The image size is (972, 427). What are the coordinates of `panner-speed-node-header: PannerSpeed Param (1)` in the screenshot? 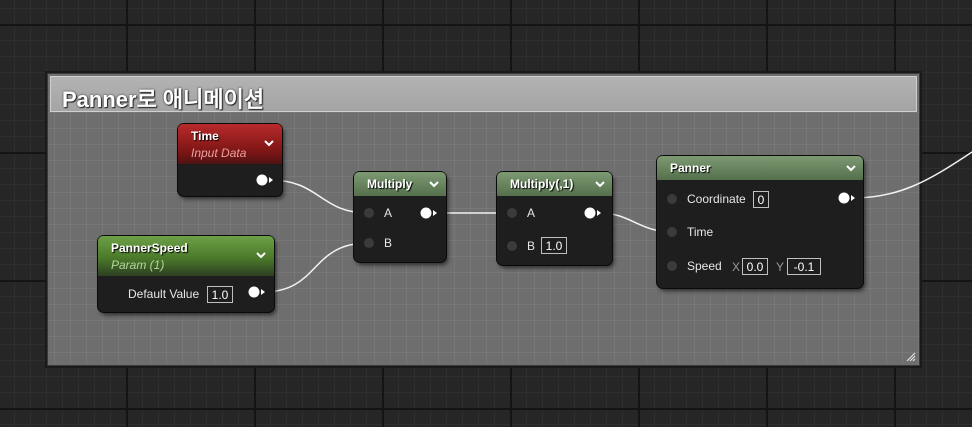 It's located at (186, 256).